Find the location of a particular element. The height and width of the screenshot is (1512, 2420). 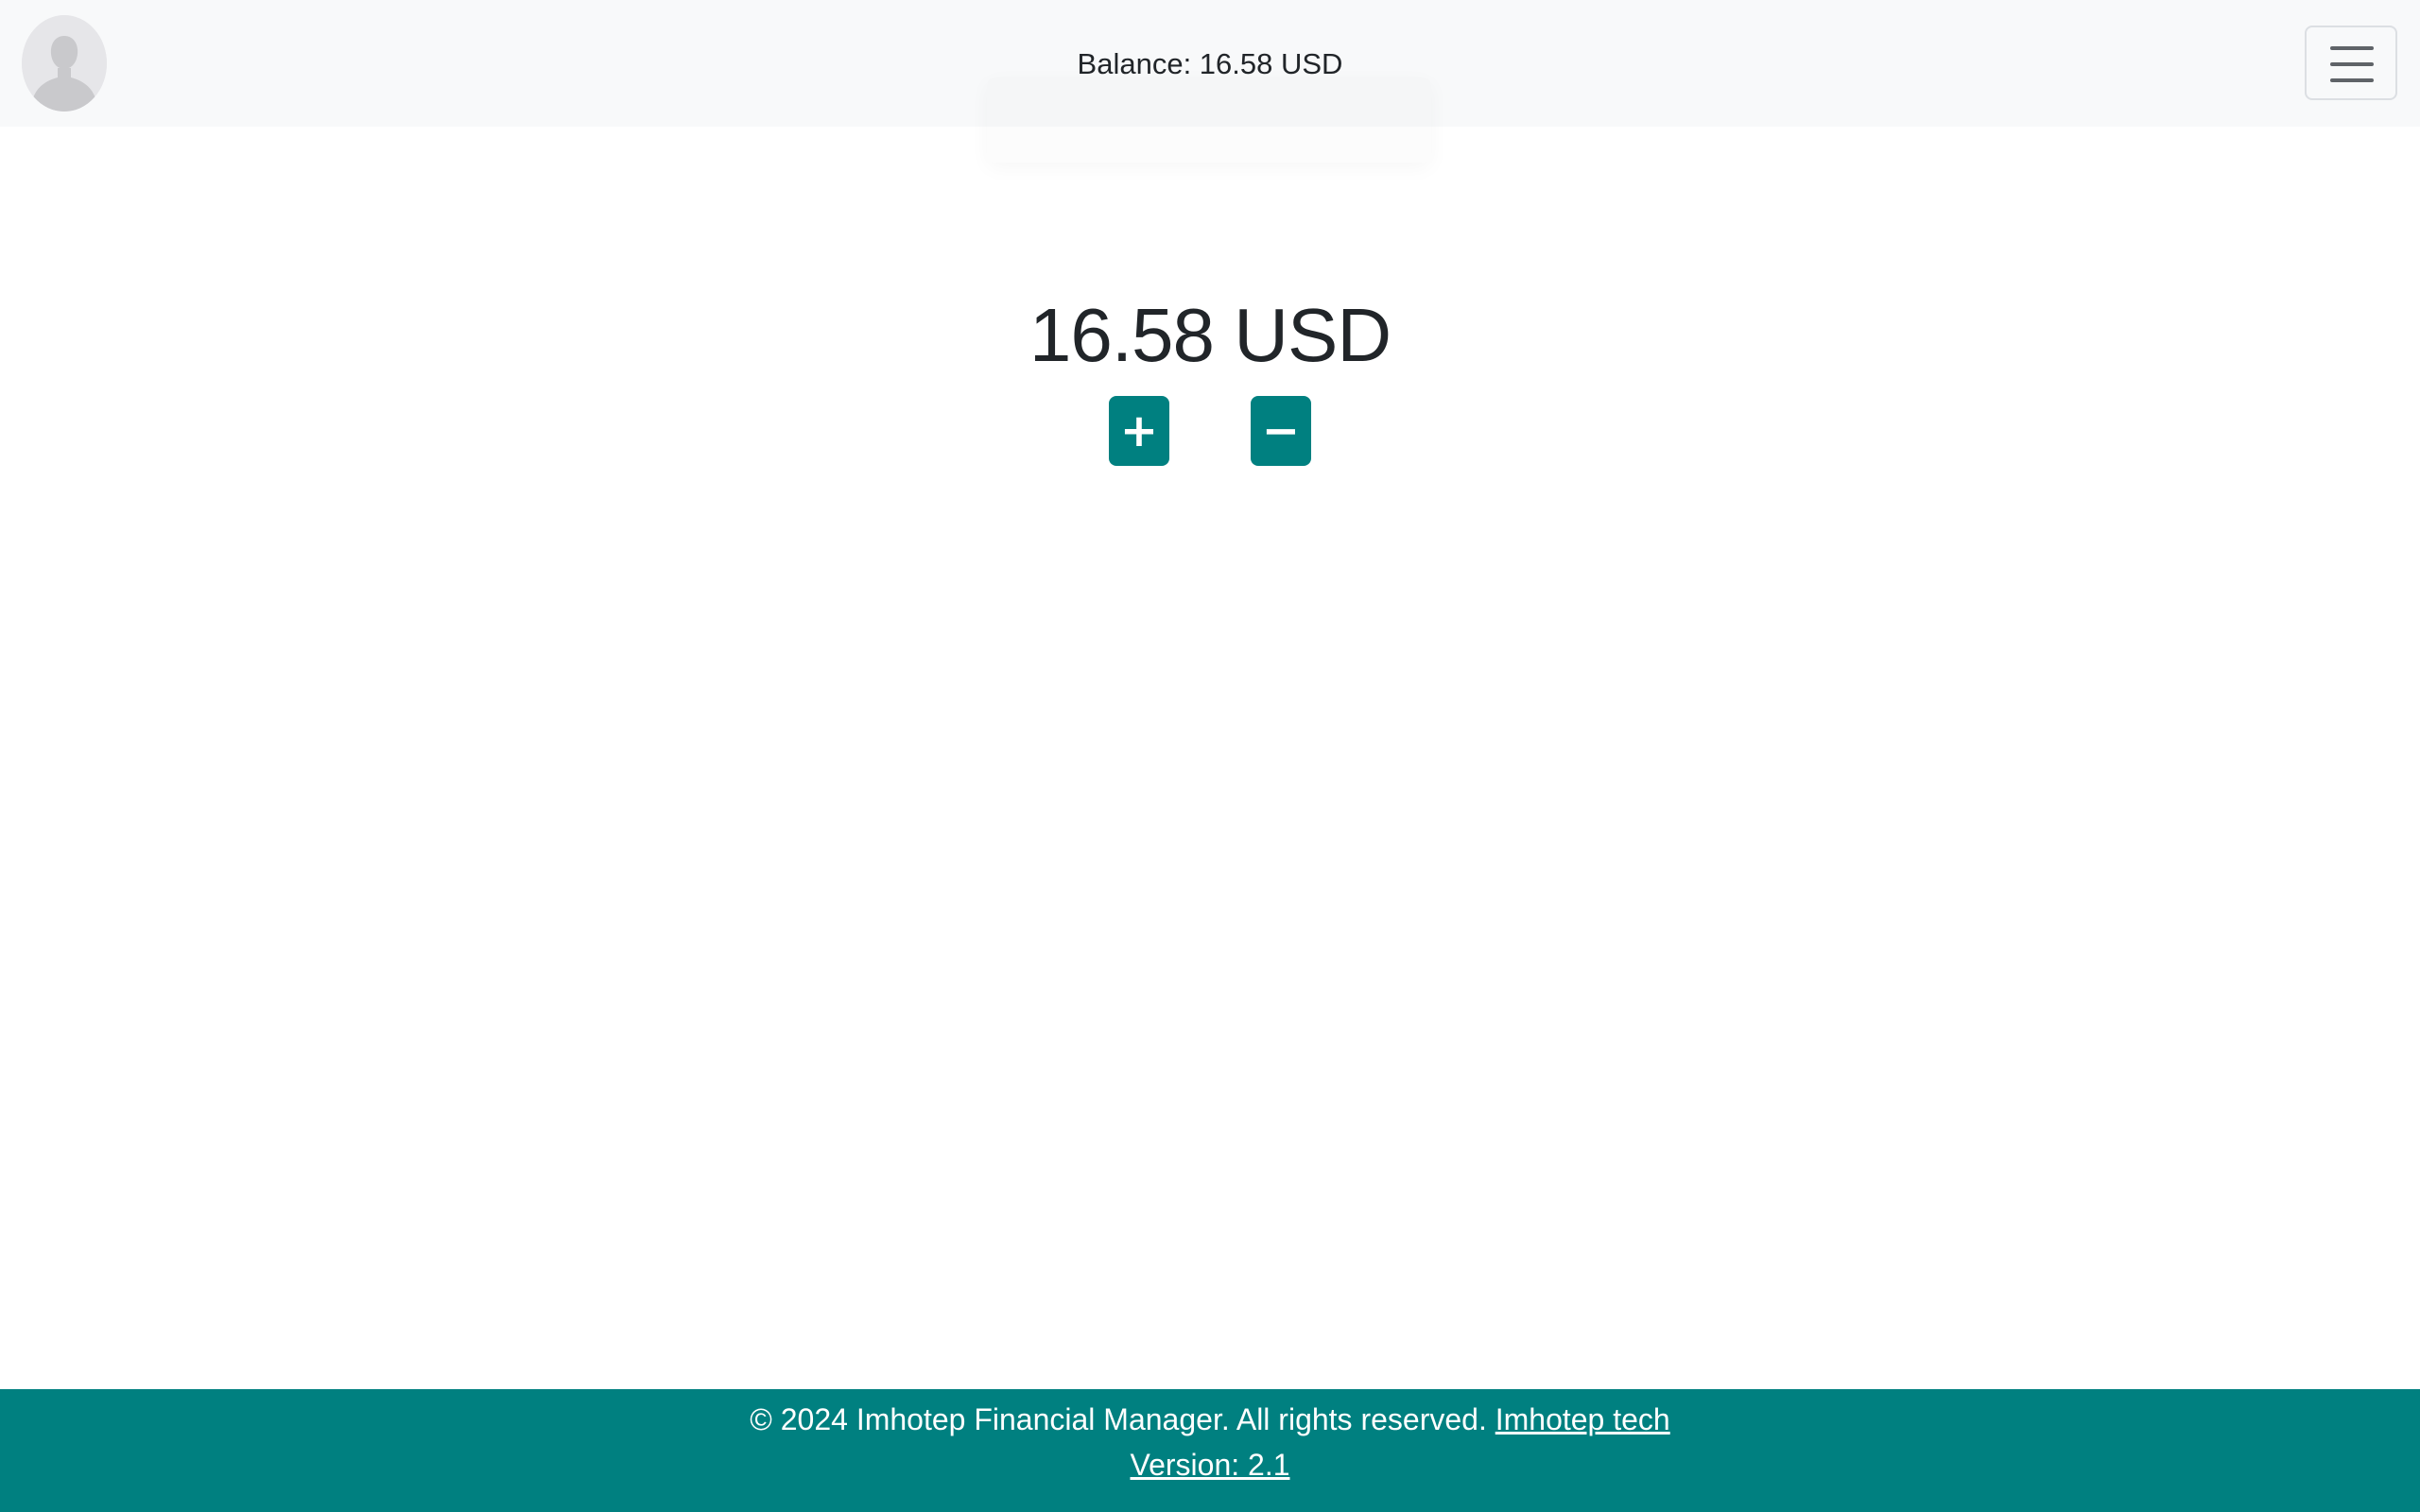

balance-dropdown-shadow is located at coordinates (1209, 120).